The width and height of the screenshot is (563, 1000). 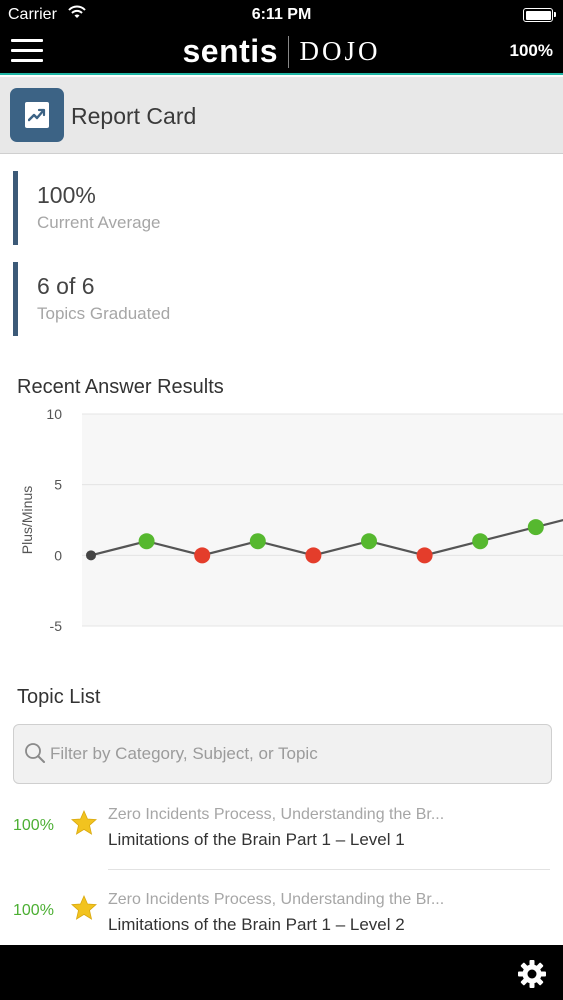 What do you see at coordinates (230, 51) in the screenshot?
I see `brand-main: sentis` at bounding box center [230, 51].